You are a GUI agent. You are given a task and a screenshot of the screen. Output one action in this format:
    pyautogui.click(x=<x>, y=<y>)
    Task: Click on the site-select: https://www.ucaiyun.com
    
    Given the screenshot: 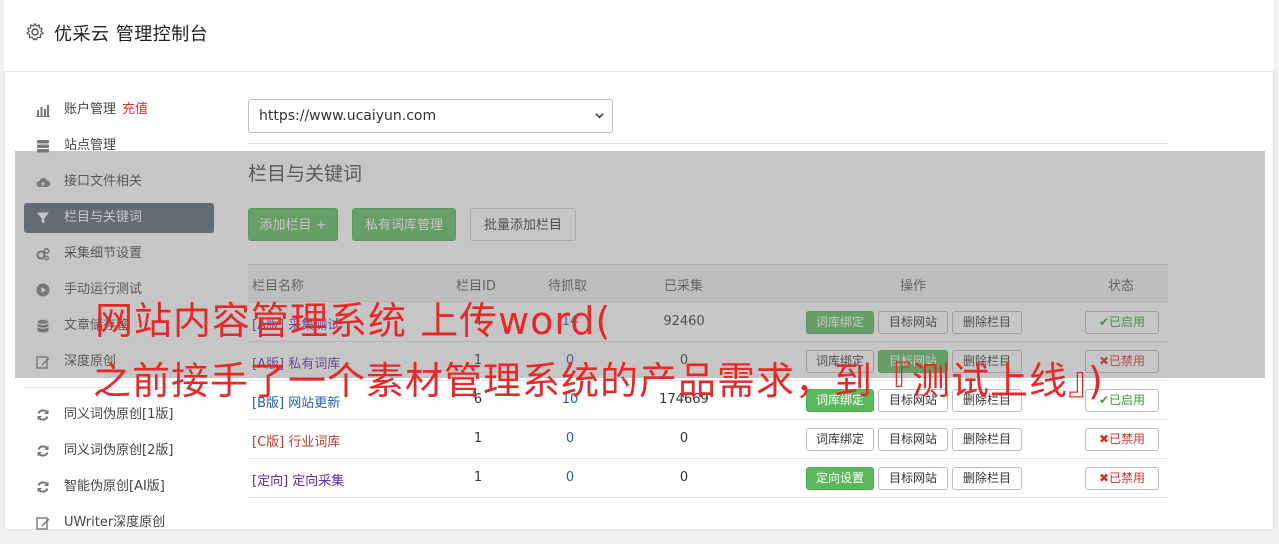 What is the action you would take?
    pyautogui.click(x=430, y=116)
    